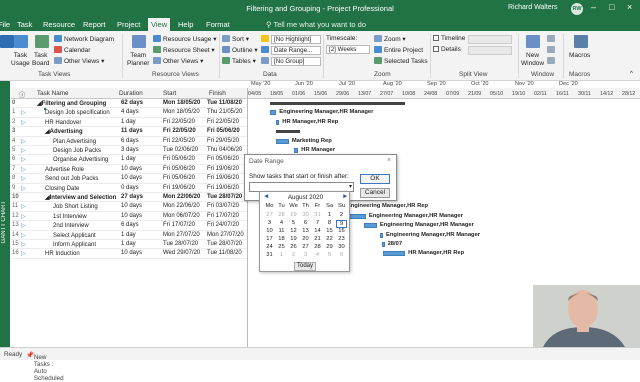 The height and width of the screenshot is (382, 640). Describe the element at coordinates (293, 239) in the screenshot. I see `calendar-day: 19` at that location.